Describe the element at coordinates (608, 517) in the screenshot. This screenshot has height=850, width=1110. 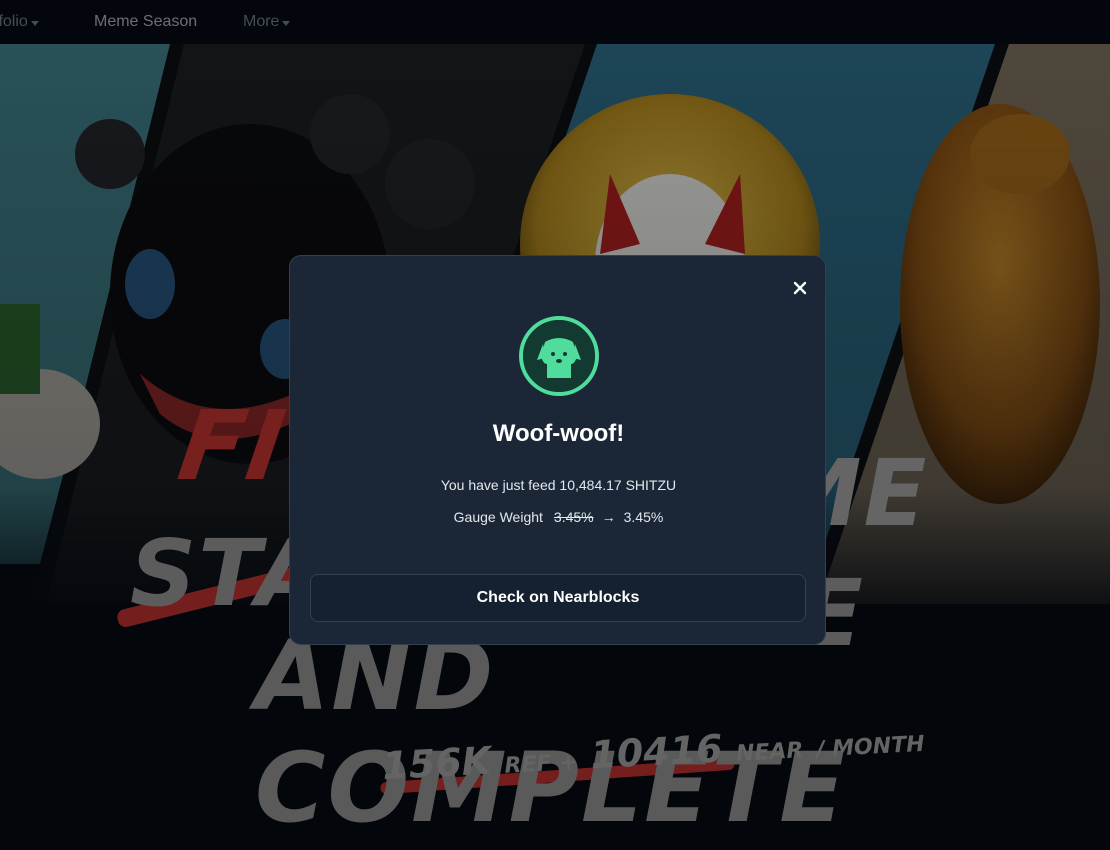
I see `arrow-right-icon: →` at that location.